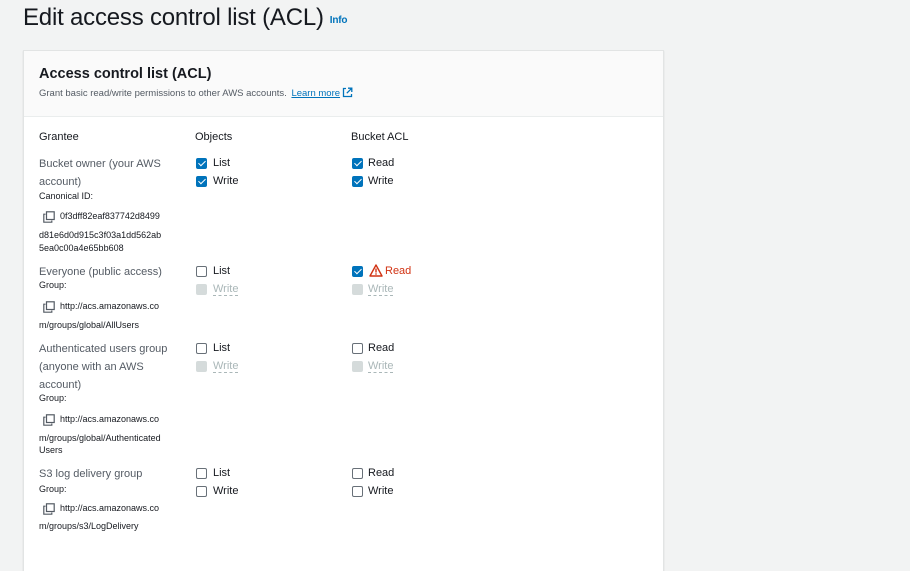 The image size is (910, 571). What do you see at coordinates (100, 272) in the screenshot?
I see `grantee-name: Everyone (public access)` at bounding box center [100, 272].